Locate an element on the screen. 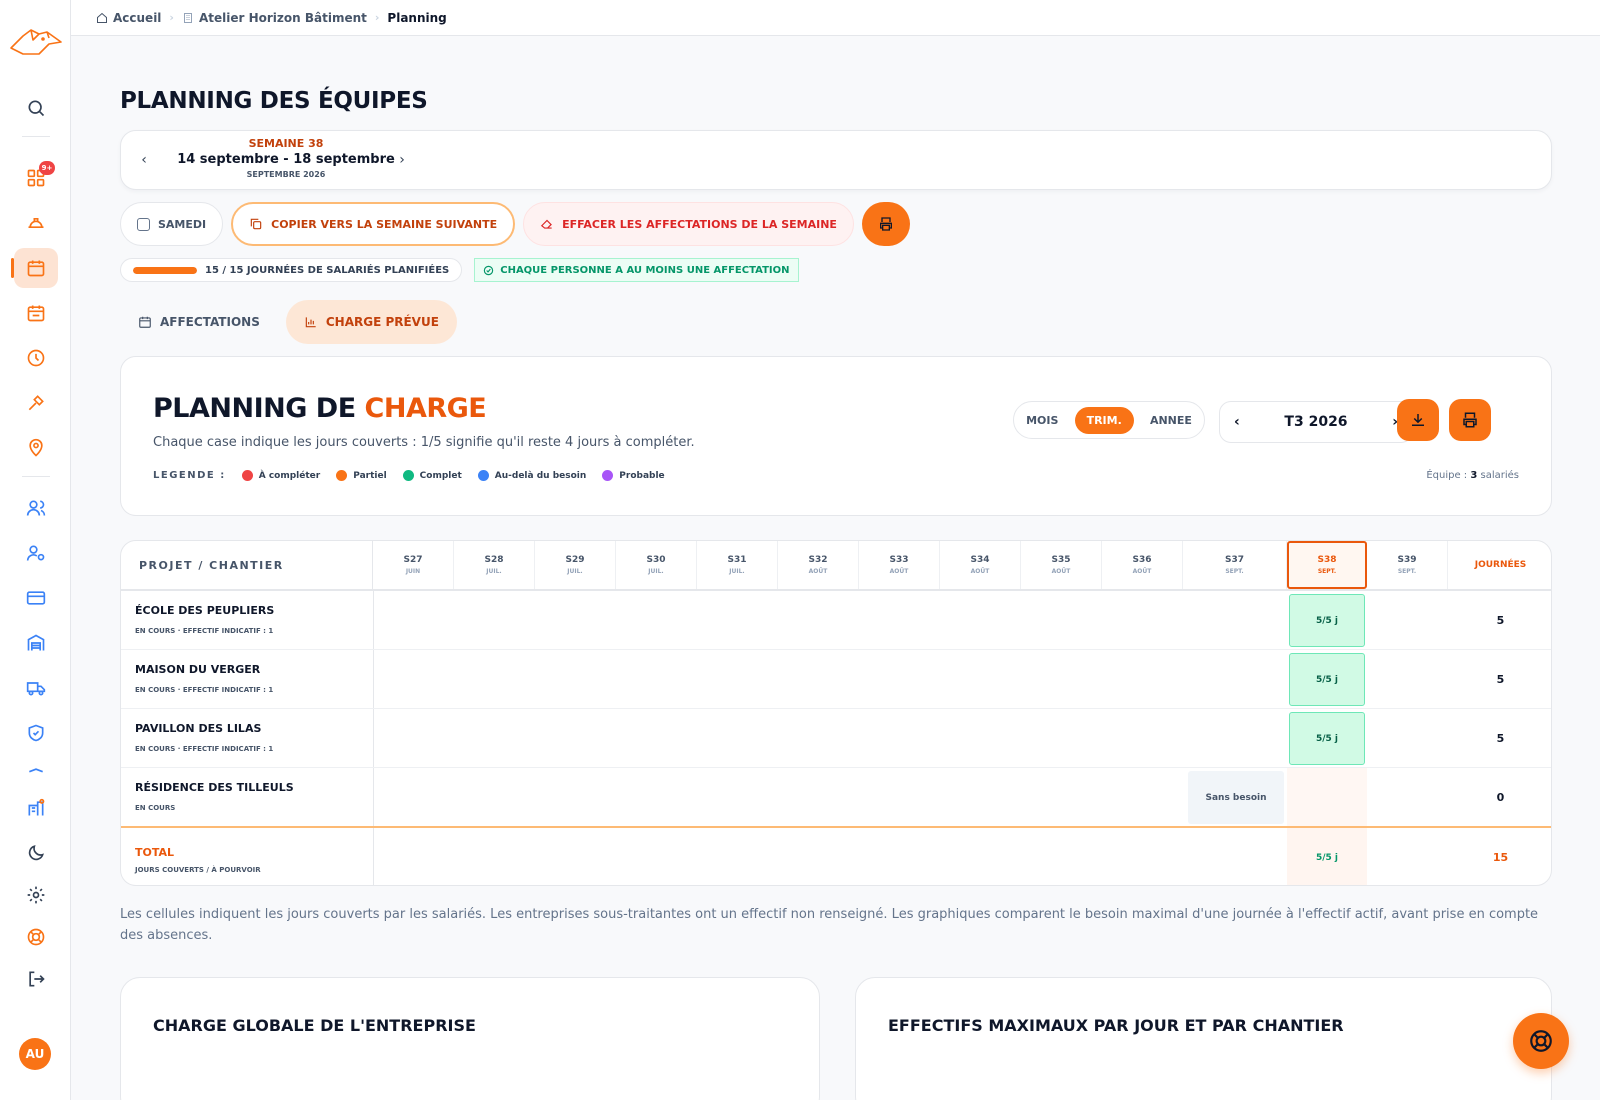  sidebar-divider is located at coordinates (36, 476).